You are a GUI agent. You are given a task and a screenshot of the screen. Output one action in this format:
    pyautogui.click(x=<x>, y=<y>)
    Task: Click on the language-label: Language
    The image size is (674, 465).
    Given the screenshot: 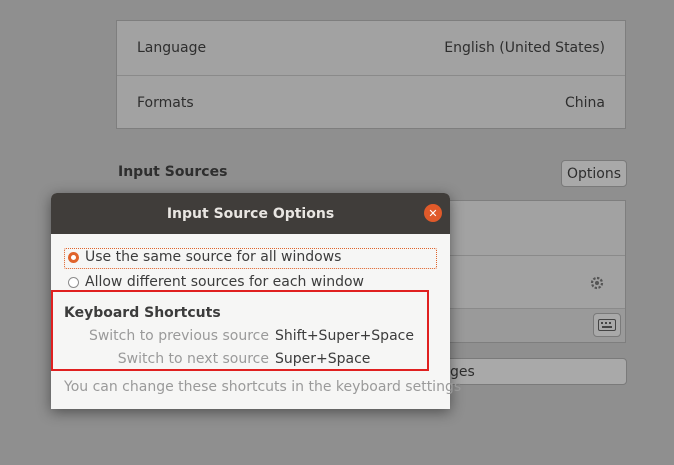 What is the action you would take?
    pyautogui.click(x=172, y=48)
    